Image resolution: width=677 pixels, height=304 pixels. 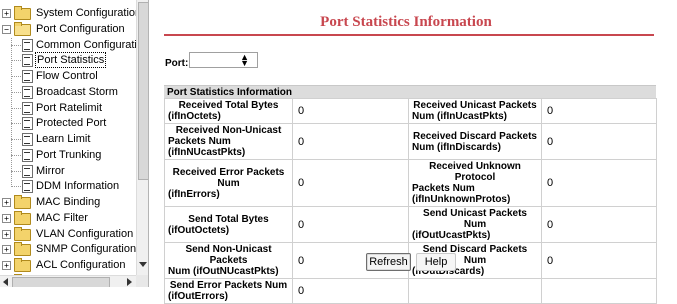 I want to click on stat-value, so click(x=599, y=291).